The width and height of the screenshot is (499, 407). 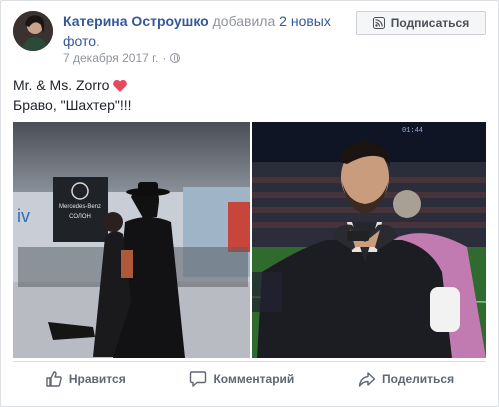 I want to click on wall-letters: iv, so click(x=23, y=216).